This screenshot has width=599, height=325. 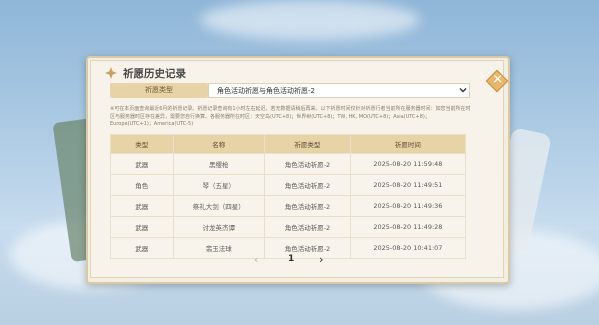 What do you see at coordinates (291, 259) in the screenshot?
I see `current-page-number: 1` at bounding box center [291, 259].